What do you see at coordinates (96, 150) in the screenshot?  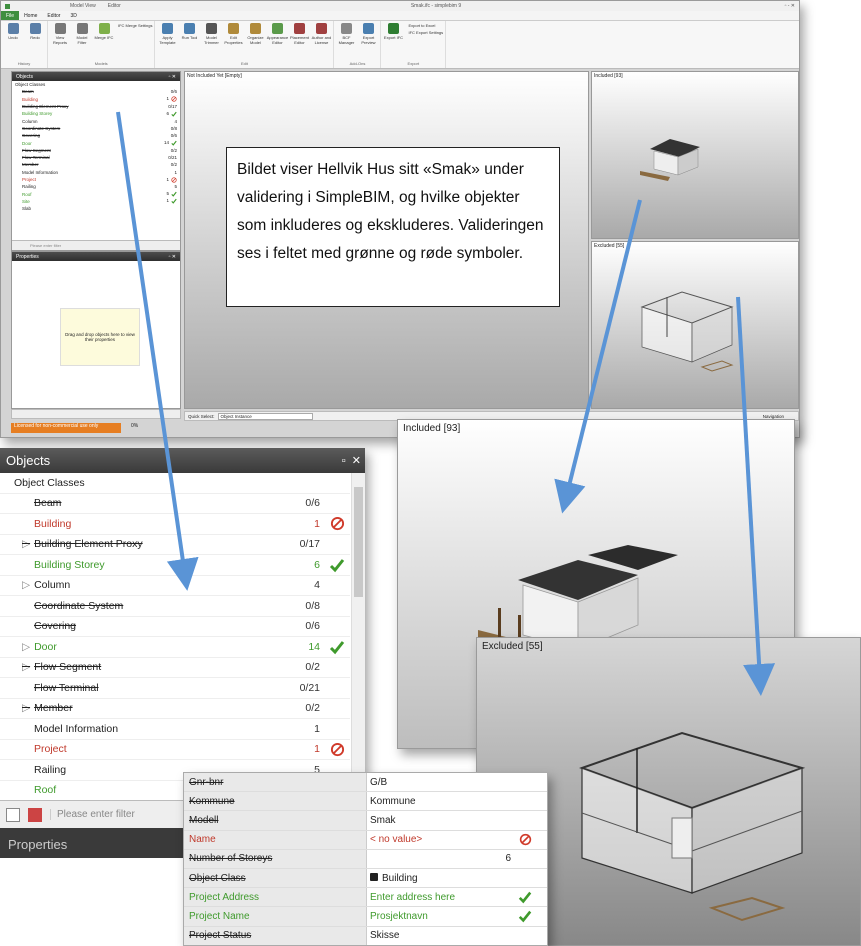 I see `tree-row: Flow Segment 0/2` at bounding box center [96, 150].